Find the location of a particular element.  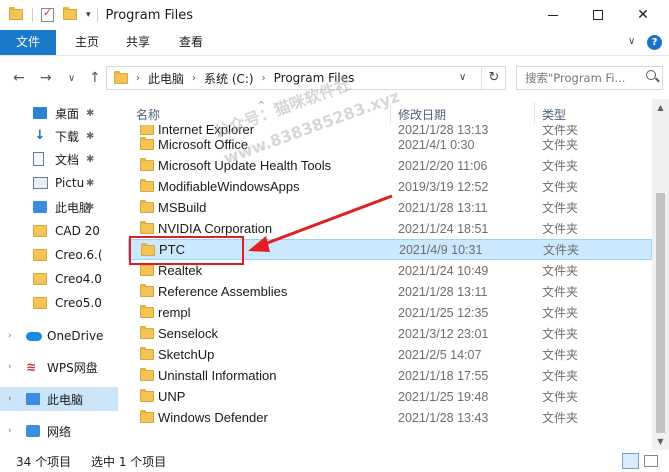

breadcrumb-program-files: Program Files is located at coordinates (314, 78).